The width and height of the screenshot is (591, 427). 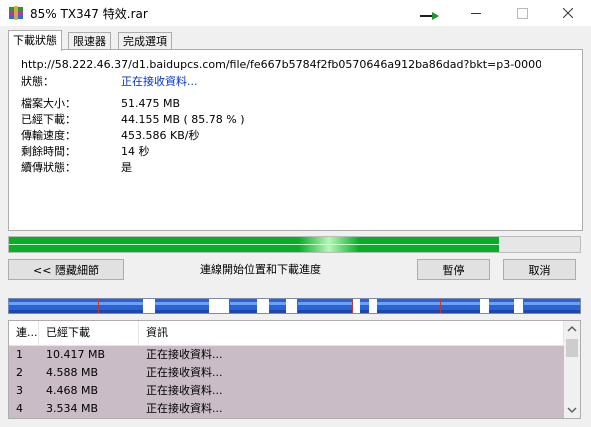 I want to click on close-button, so click(x=568, y=13).